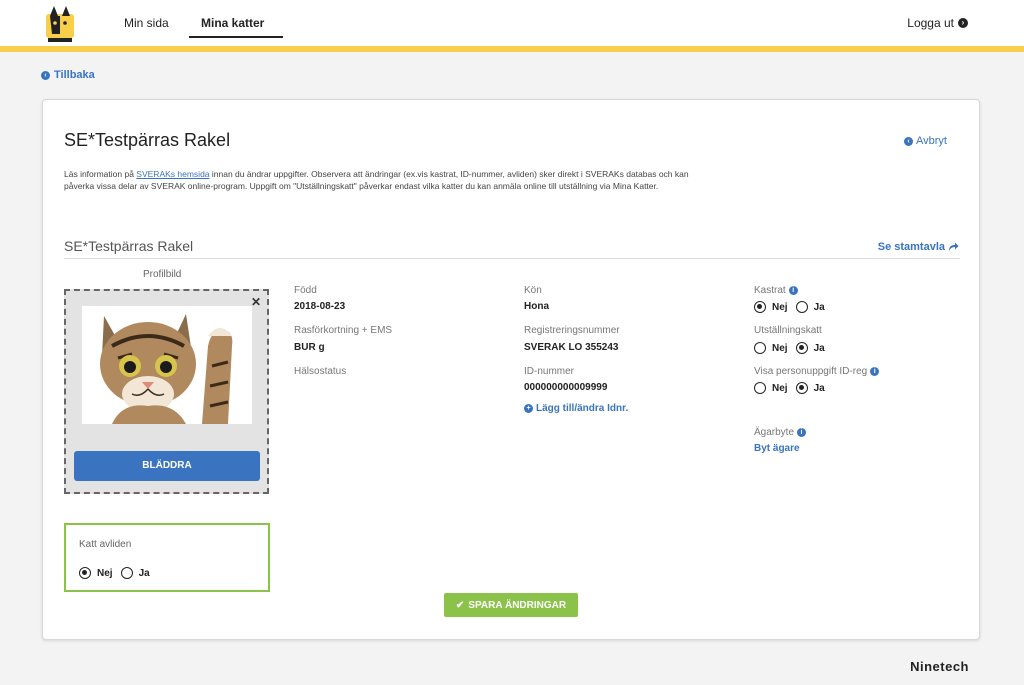 Image resolution: width=1024 pixels, height=685 pixels. Describe the element at coordinates (939, 666) in the screenshot. I see `footer-brand: Ninetech` at that location.